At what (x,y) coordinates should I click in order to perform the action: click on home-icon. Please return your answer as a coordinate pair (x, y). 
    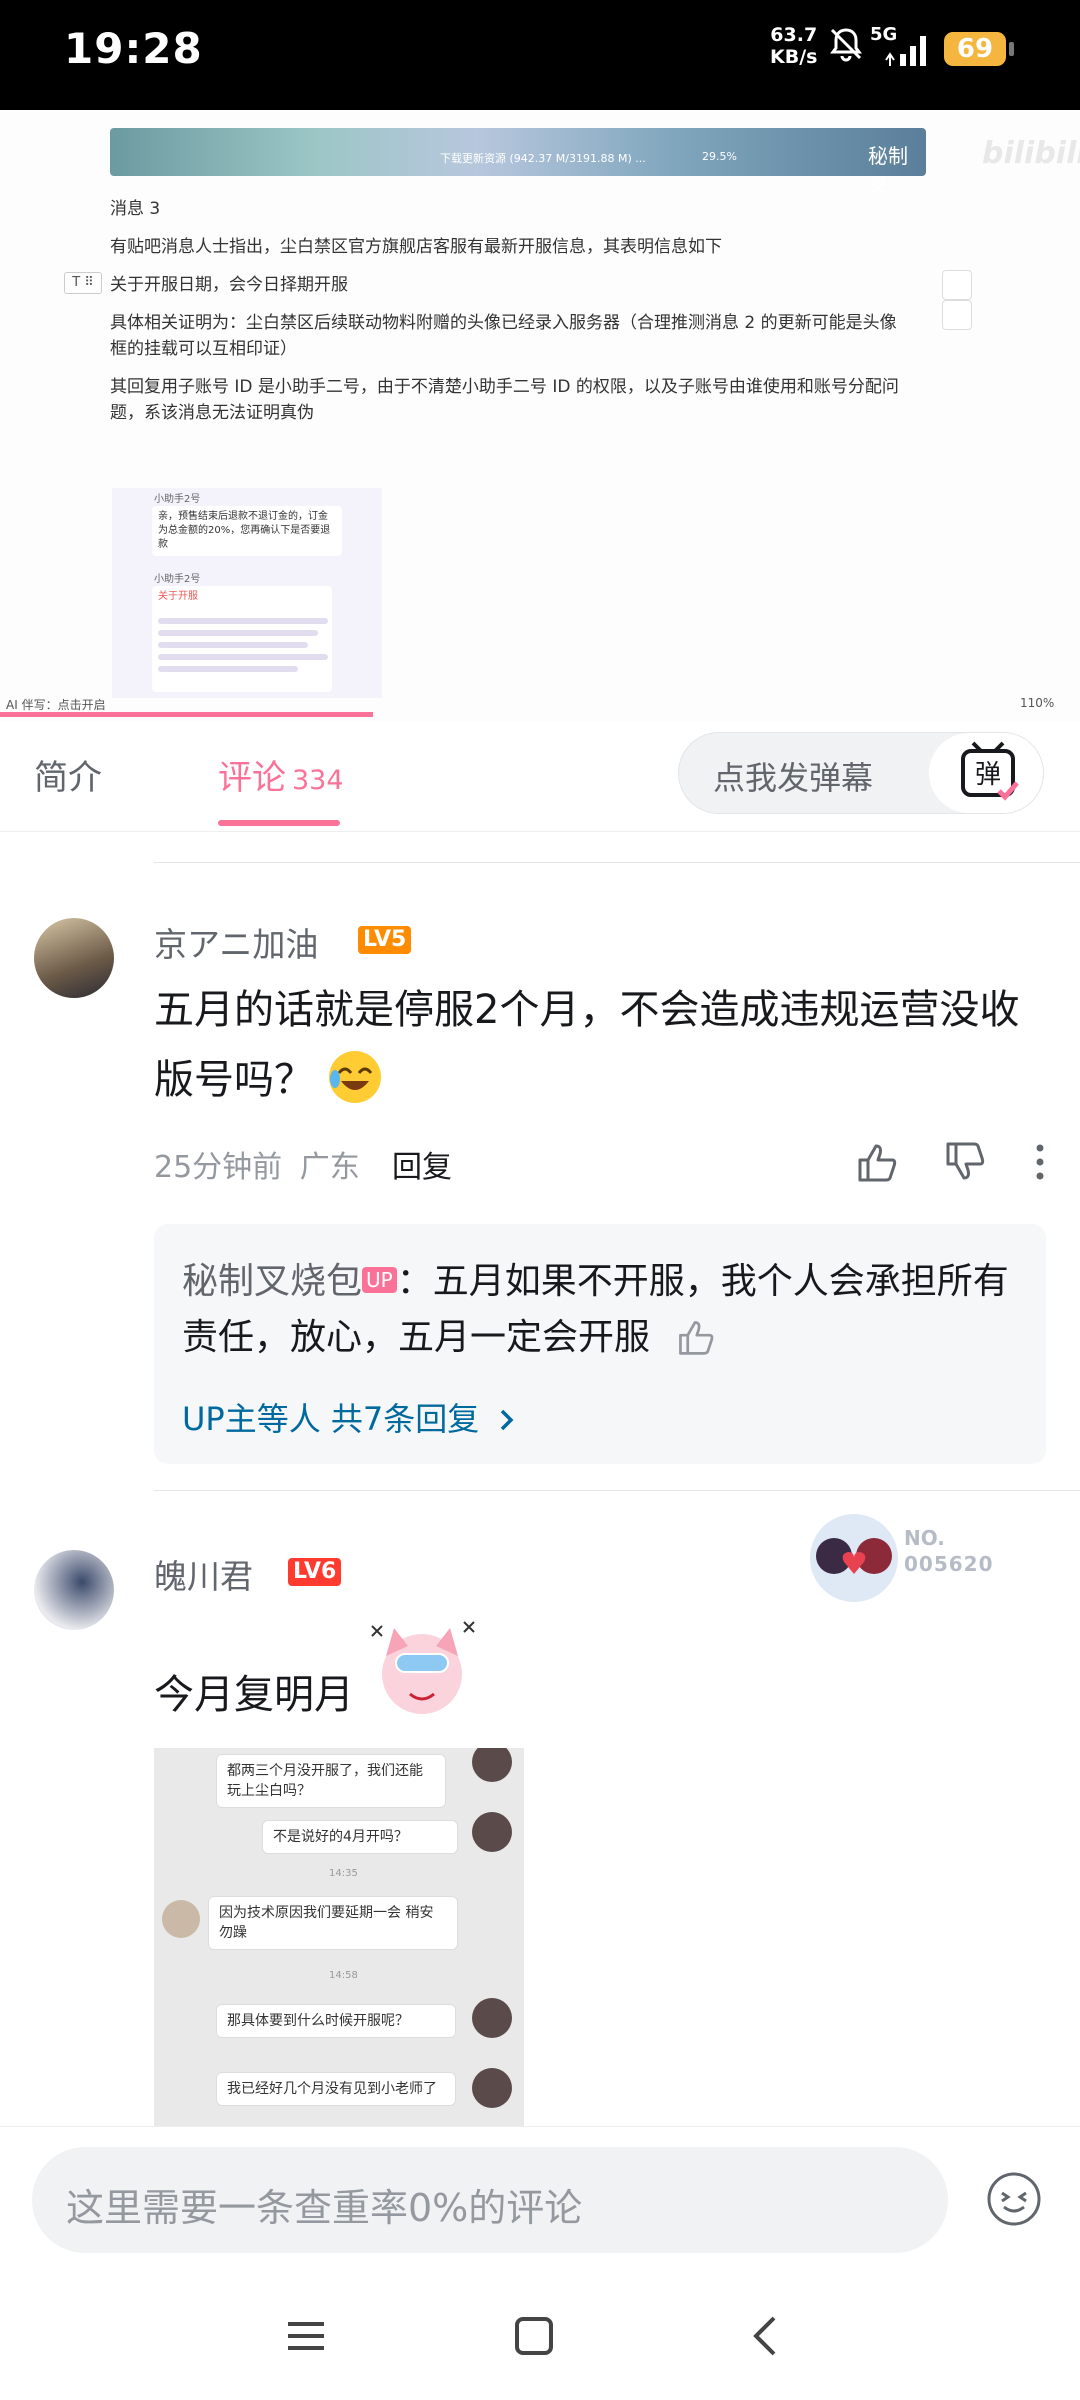
    Looking at the image, I should click on (534, 2336).